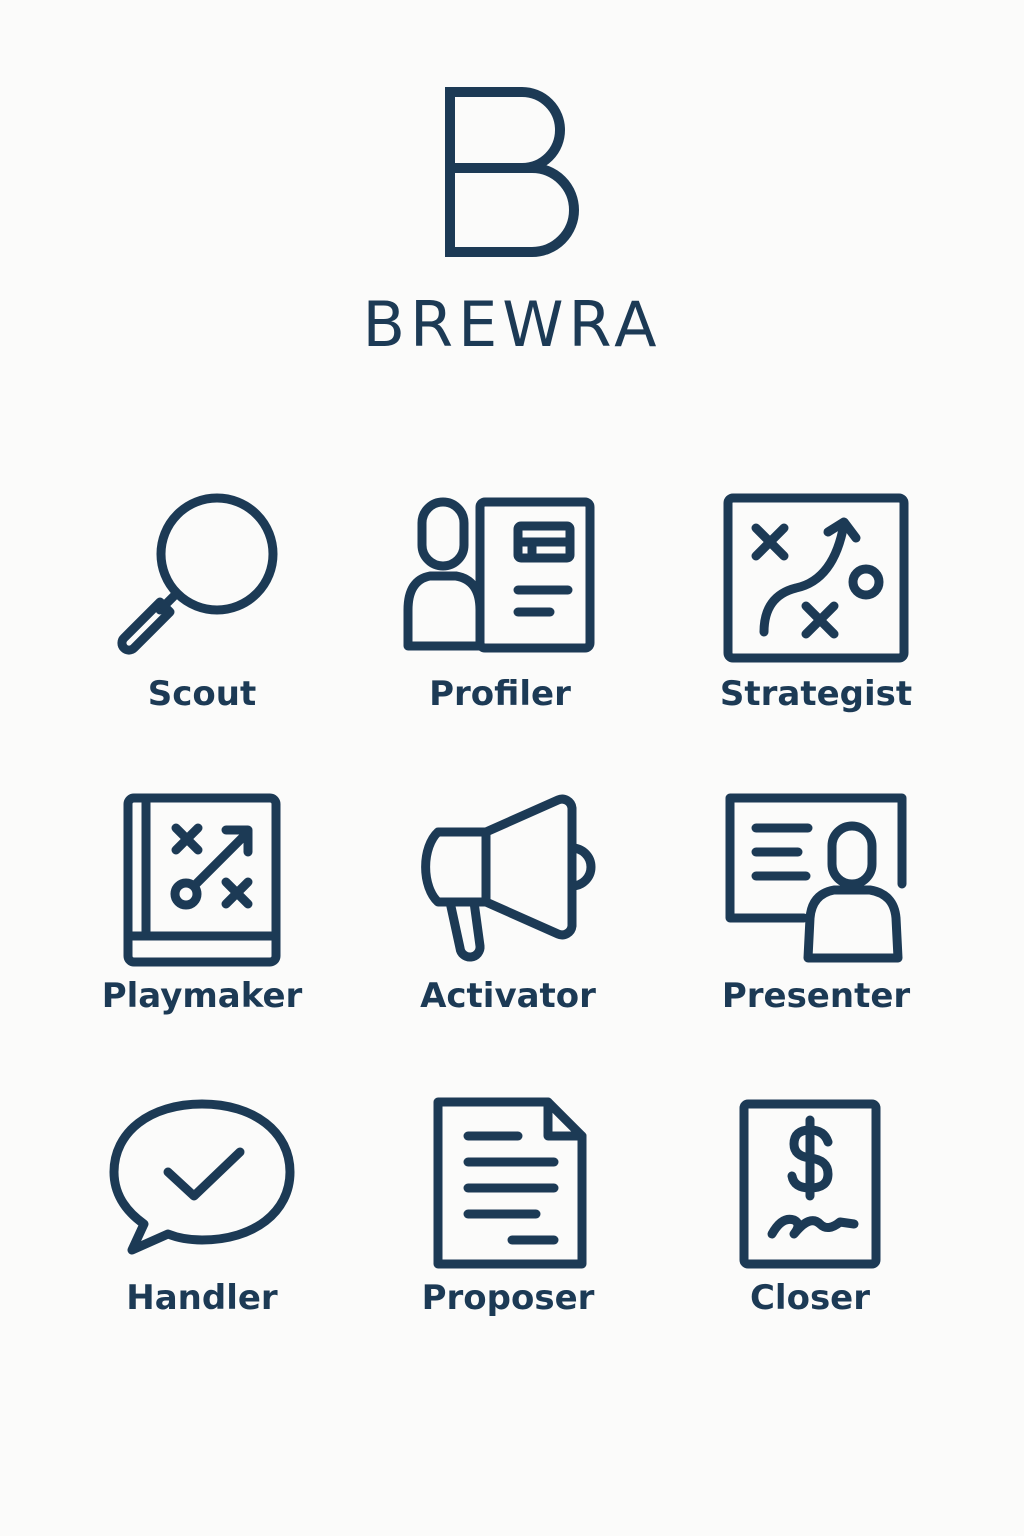  Describe the element at coordinates (508, 996) in the screenshot. I see `role-label-activator: Activator` at that location.